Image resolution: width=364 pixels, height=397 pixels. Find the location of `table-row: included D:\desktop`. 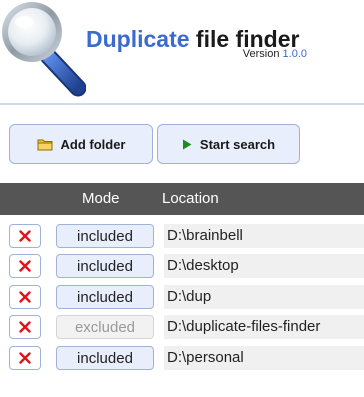

table-row: included D:\desktop is located at coordinates (182, 266).